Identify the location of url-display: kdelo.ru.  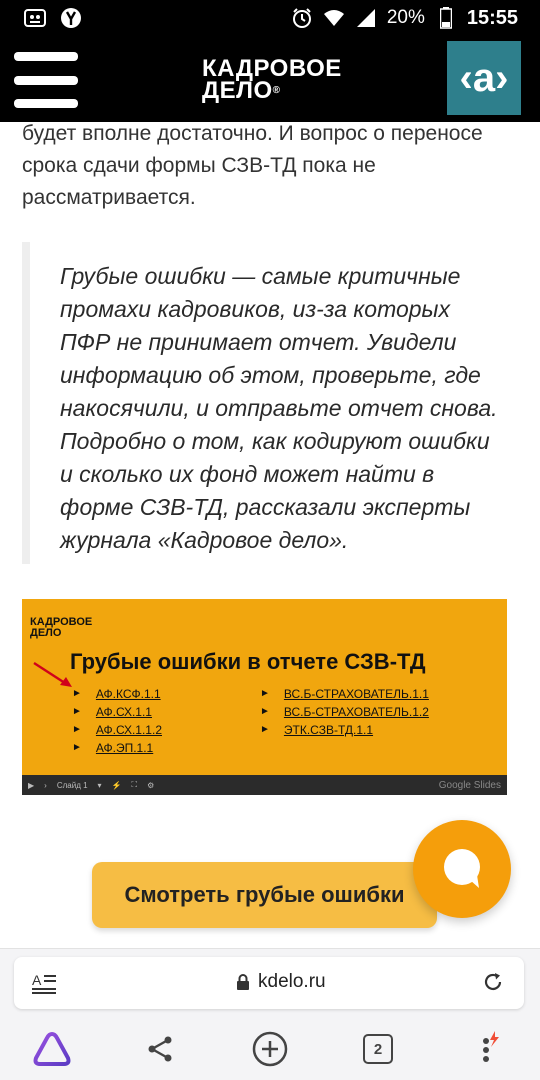
(281, 982).